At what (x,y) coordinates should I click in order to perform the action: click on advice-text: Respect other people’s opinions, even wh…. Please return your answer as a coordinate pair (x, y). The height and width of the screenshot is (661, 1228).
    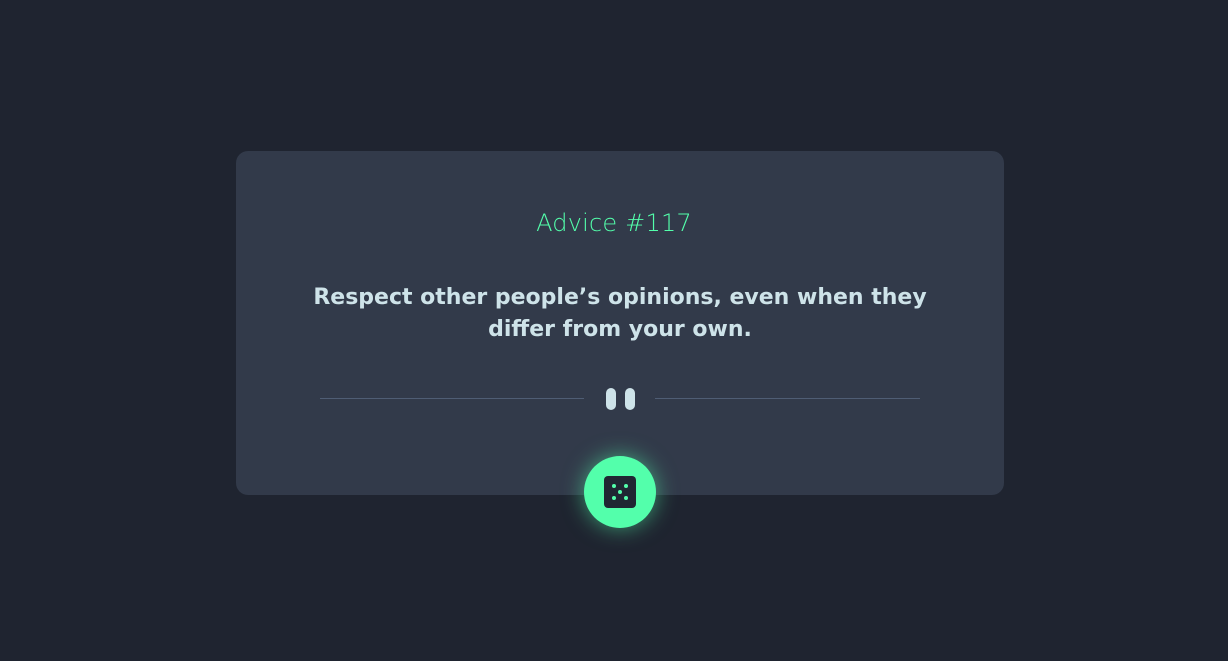
    Looking at the image, I should click on (620, 313).